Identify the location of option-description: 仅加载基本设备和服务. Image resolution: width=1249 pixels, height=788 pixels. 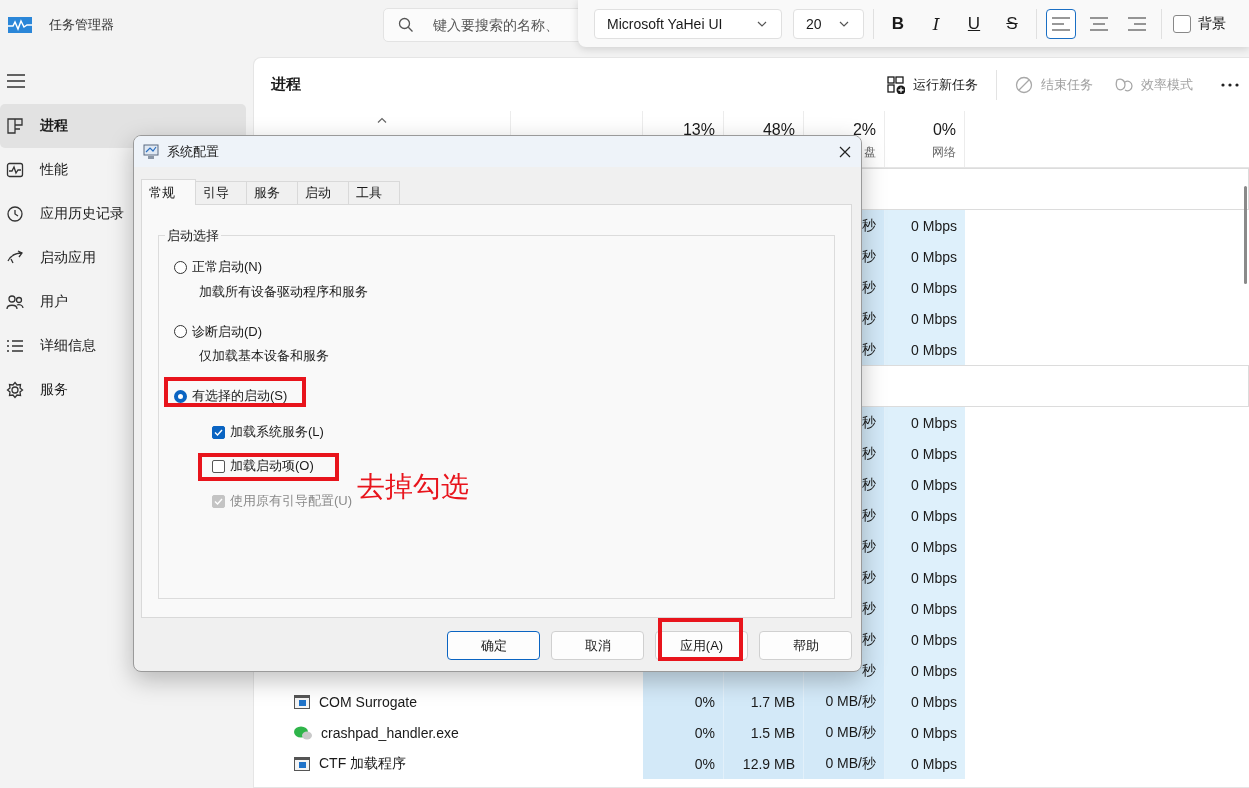
(264, 356).